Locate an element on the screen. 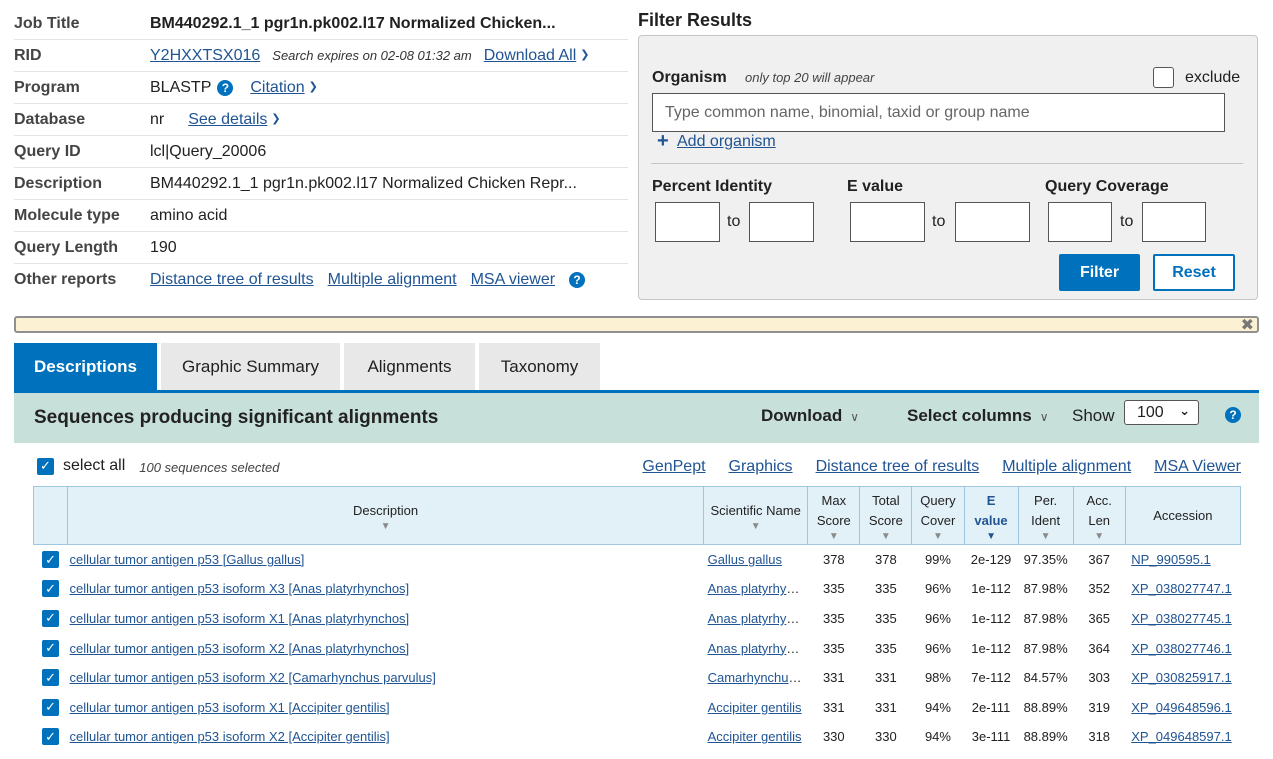  download-all-link: Download All is located at coordinates (530, 56).